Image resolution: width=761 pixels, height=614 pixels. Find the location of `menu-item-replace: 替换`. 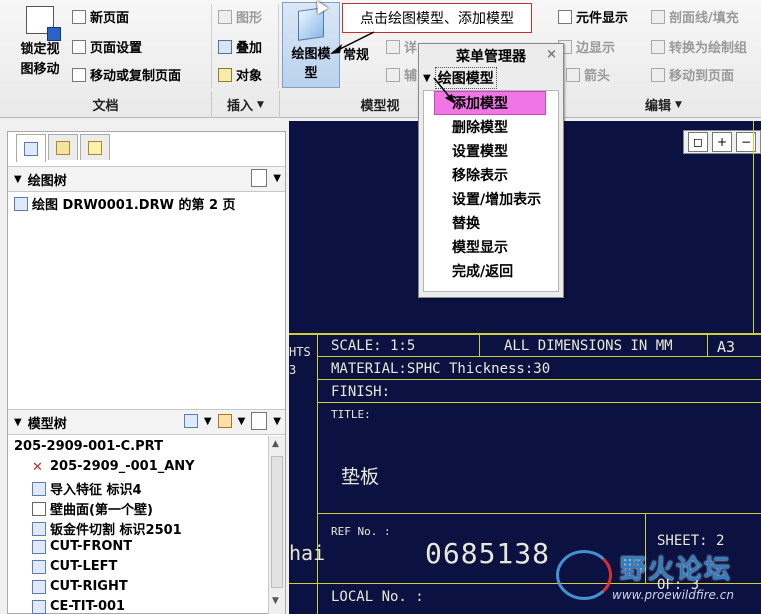

menu-item-replace: 替换 is located at coordinates (491, 223).